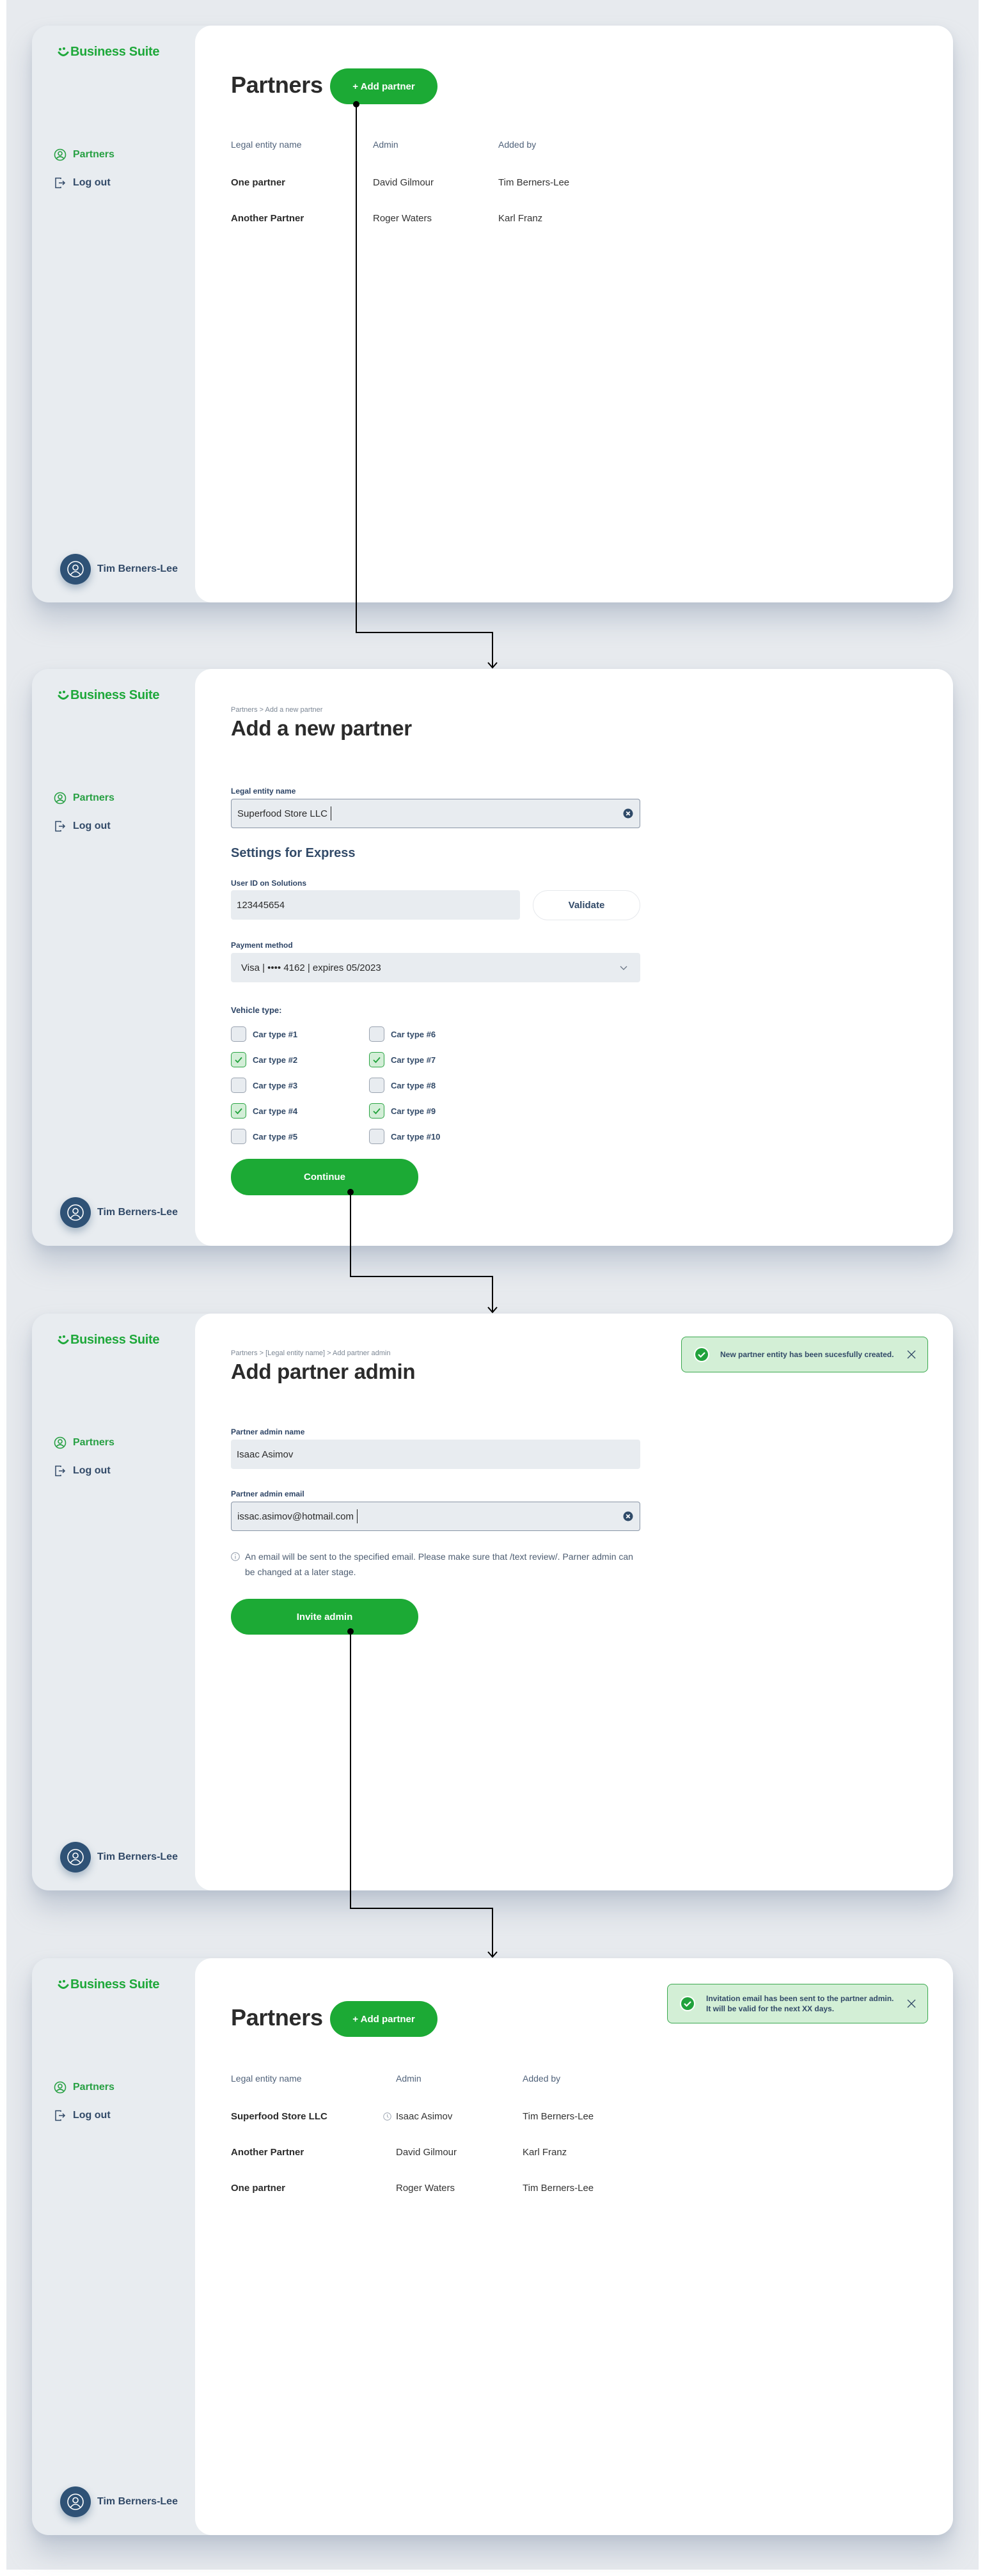 Image resolution: width=985 pixels, height=2576 pixels. I want to click on admin-email-input: issac.asimov@hotmail.com, so click(436, 1516).